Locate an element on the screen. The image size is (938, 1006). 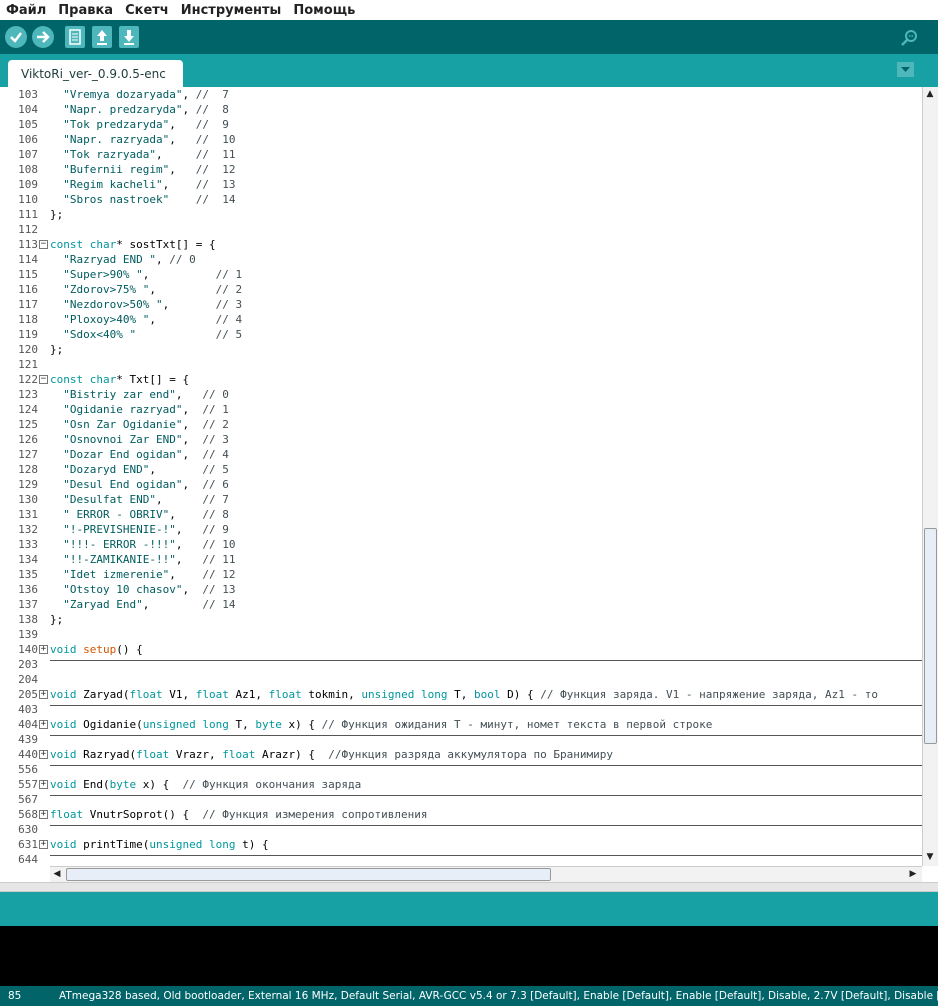
upload-arrow-icon is located at coordinates (43, 37).